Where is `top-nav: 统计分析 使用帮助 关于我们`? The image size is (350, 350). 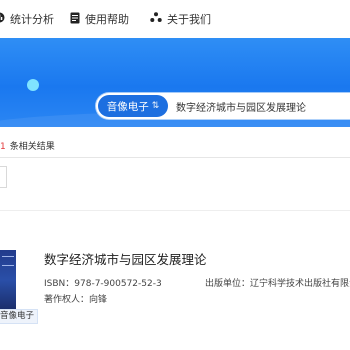 top-nav: 统计分析 使用帮助 关于我们 is located at coordinates (175, 19).